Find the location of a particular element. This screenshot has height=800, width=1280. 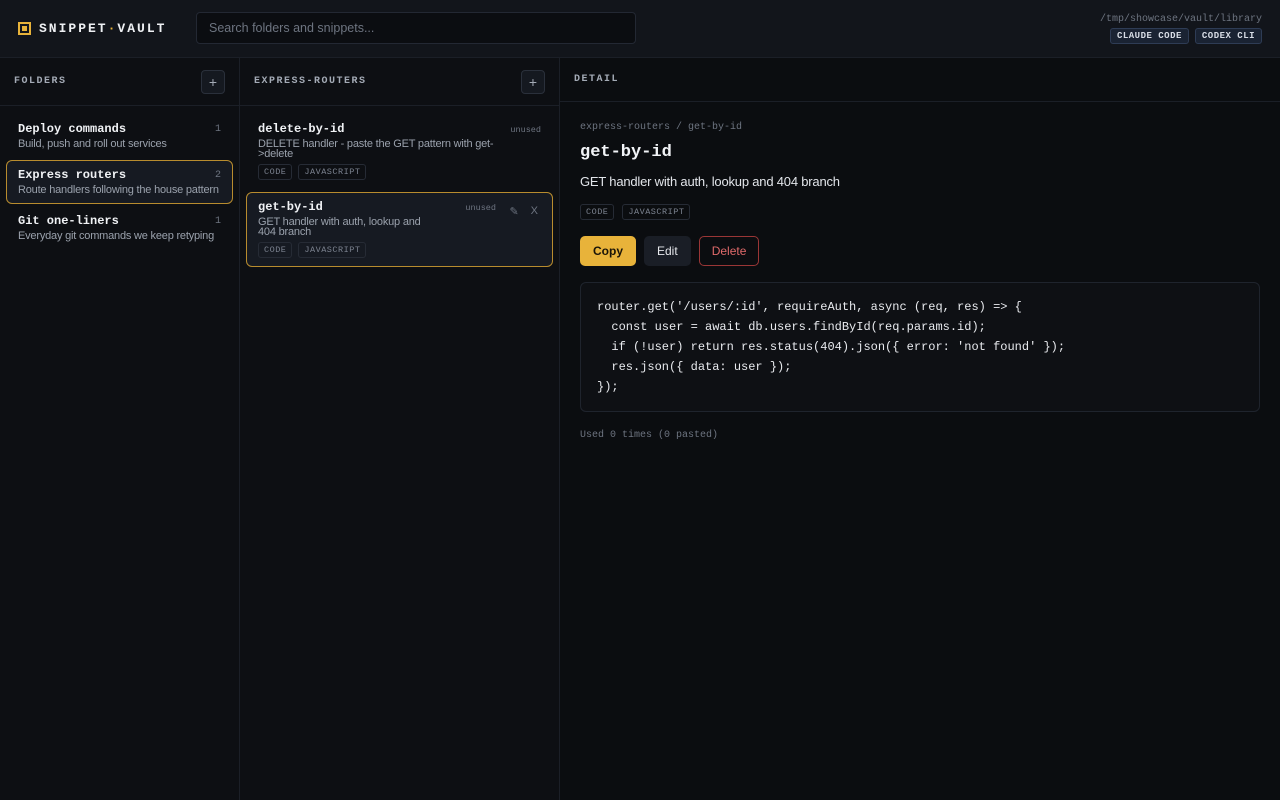

snippet-title: get-by-id is located at coordinates (626, 152).